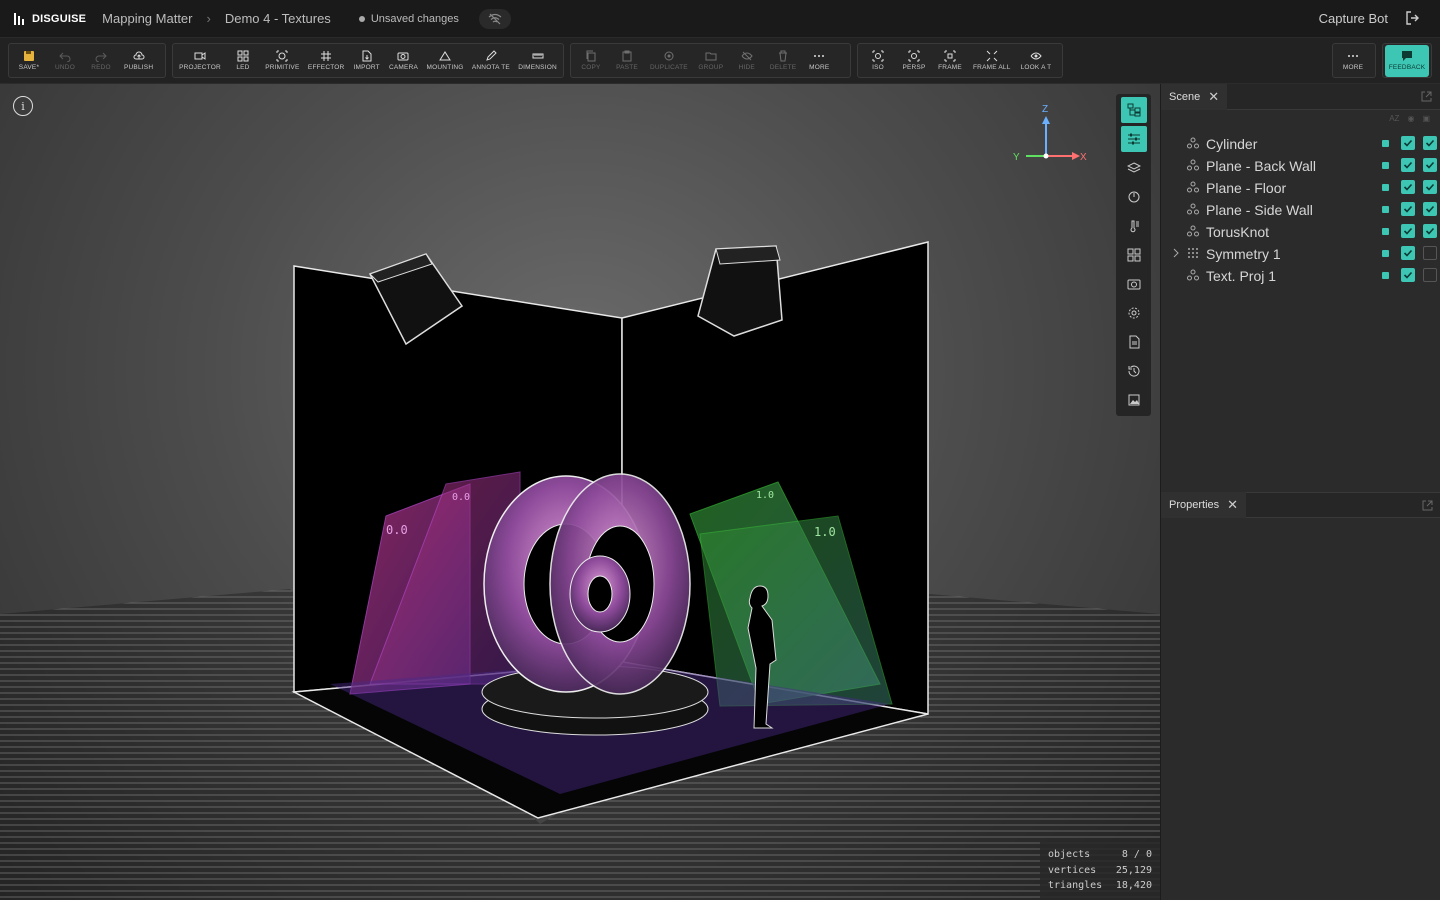  What do you see at coordinates (1134, 400) in the screenshot?
I see `image-tool` at bounding box center [1134, 400].